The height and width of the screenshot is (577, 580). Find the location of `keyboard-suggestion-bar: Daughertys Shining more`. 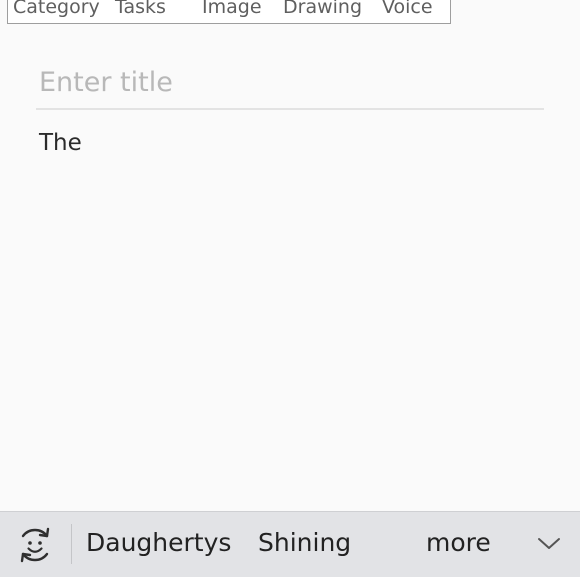

keyboard-suggestion-bar: Daughertys Shining more is located at coordinates (290, 544).